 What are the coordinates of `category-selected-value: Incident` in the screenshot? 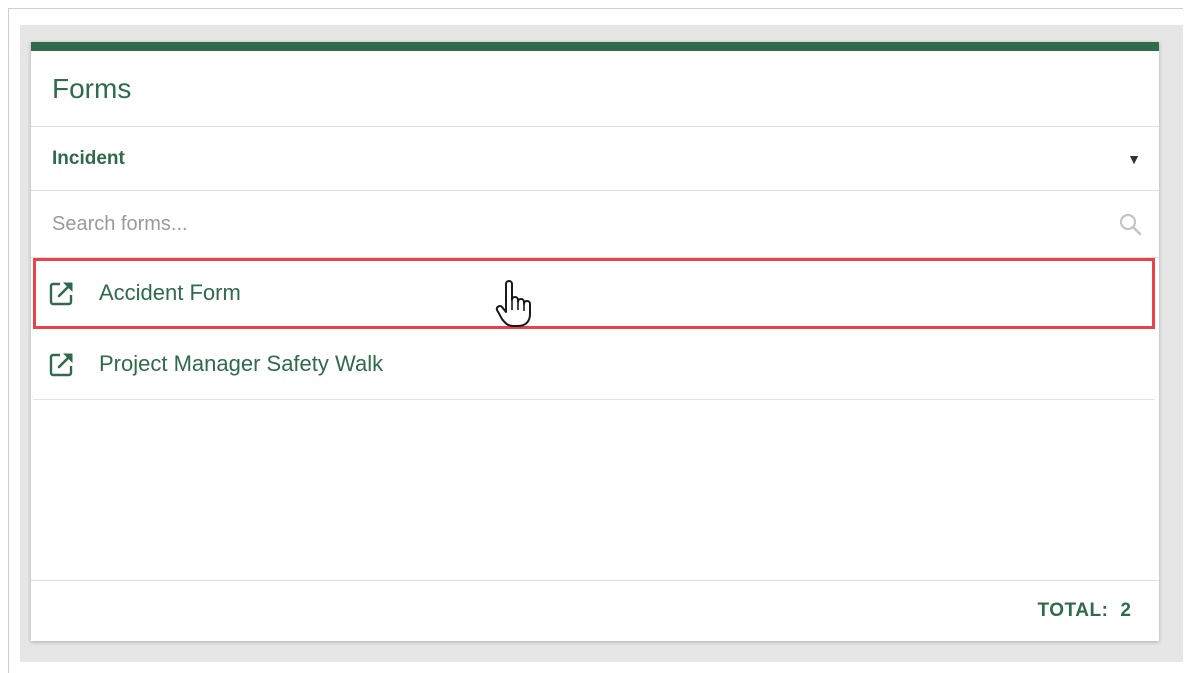 It's located at (88, 158).